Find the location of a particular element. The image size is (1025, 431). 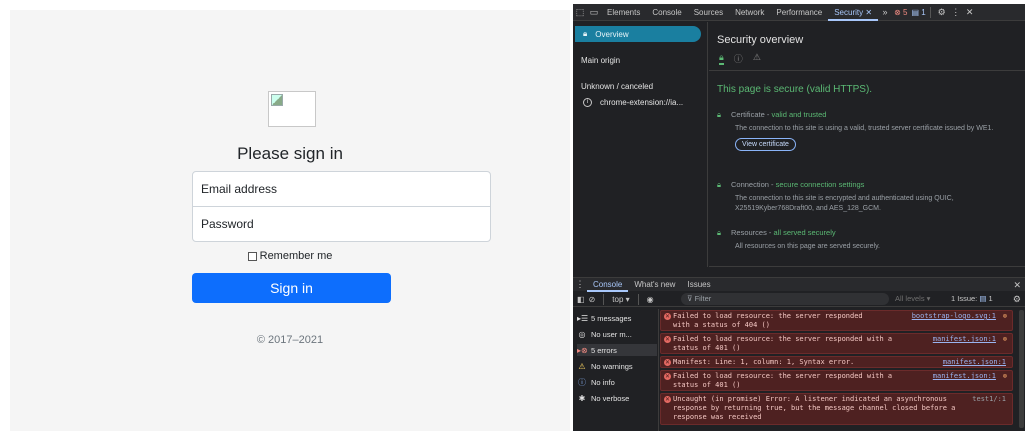

tab-network: Network is located at coordinates (749, 12).